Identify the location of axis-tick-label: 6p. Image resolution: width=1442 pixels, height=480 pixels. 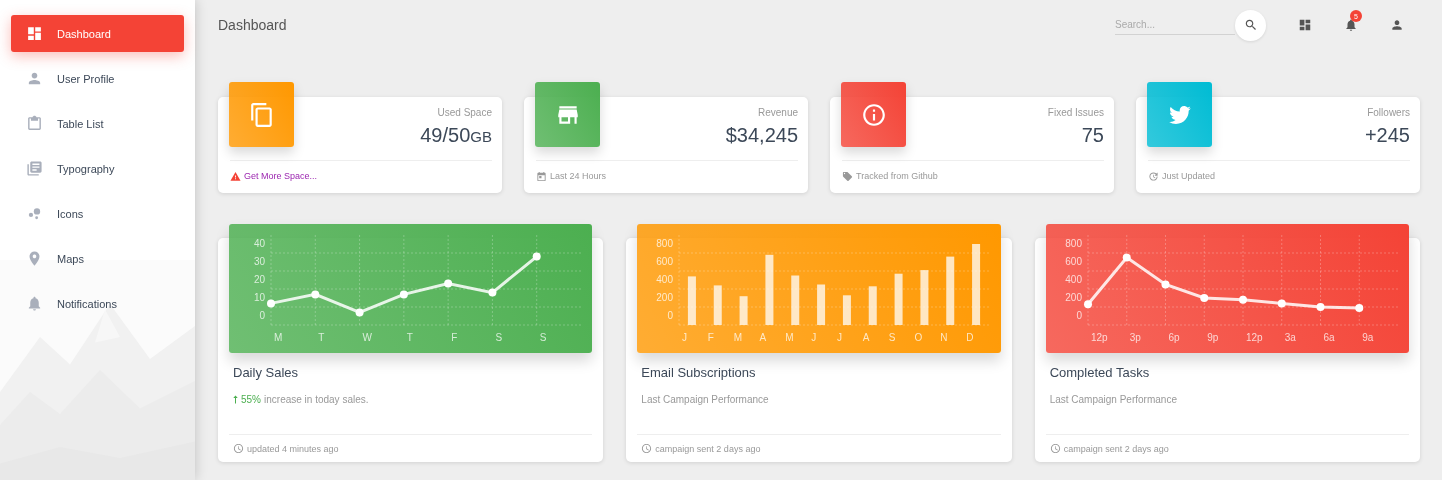
(1174, 337).